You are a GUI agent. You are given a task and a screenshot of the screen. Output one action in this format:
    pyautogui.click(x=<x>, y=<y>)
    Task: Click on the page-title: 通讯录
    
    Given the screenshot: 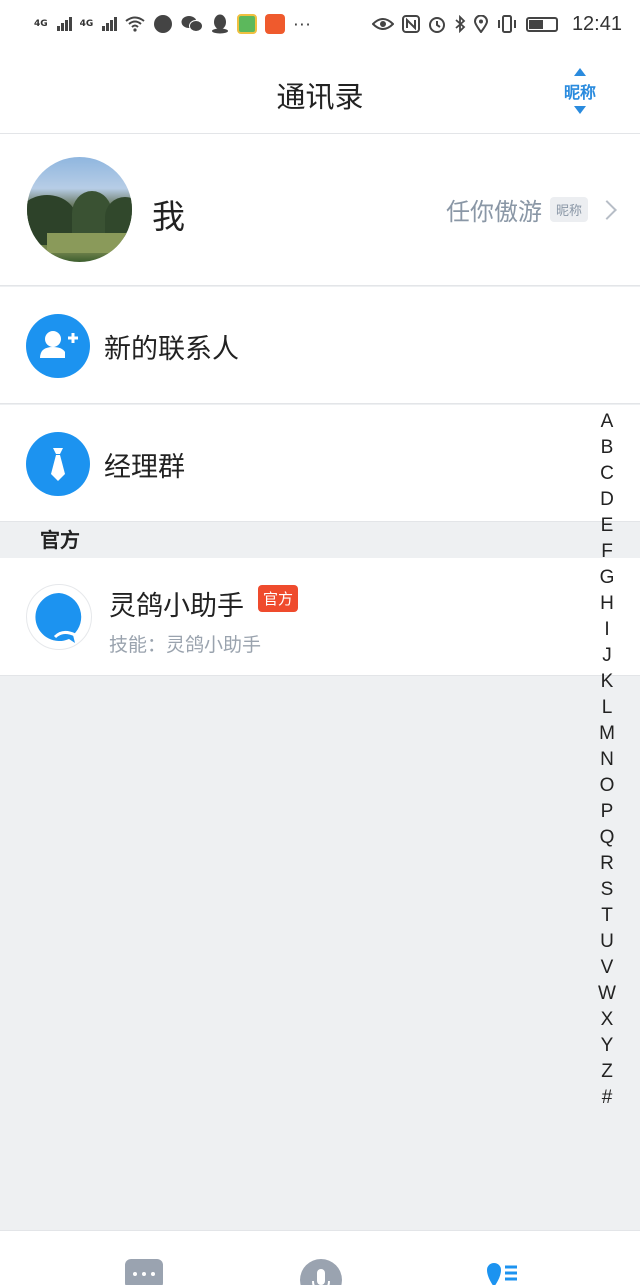 What is the action you would take?
    pyautogui.click(x=320, y=97)
    